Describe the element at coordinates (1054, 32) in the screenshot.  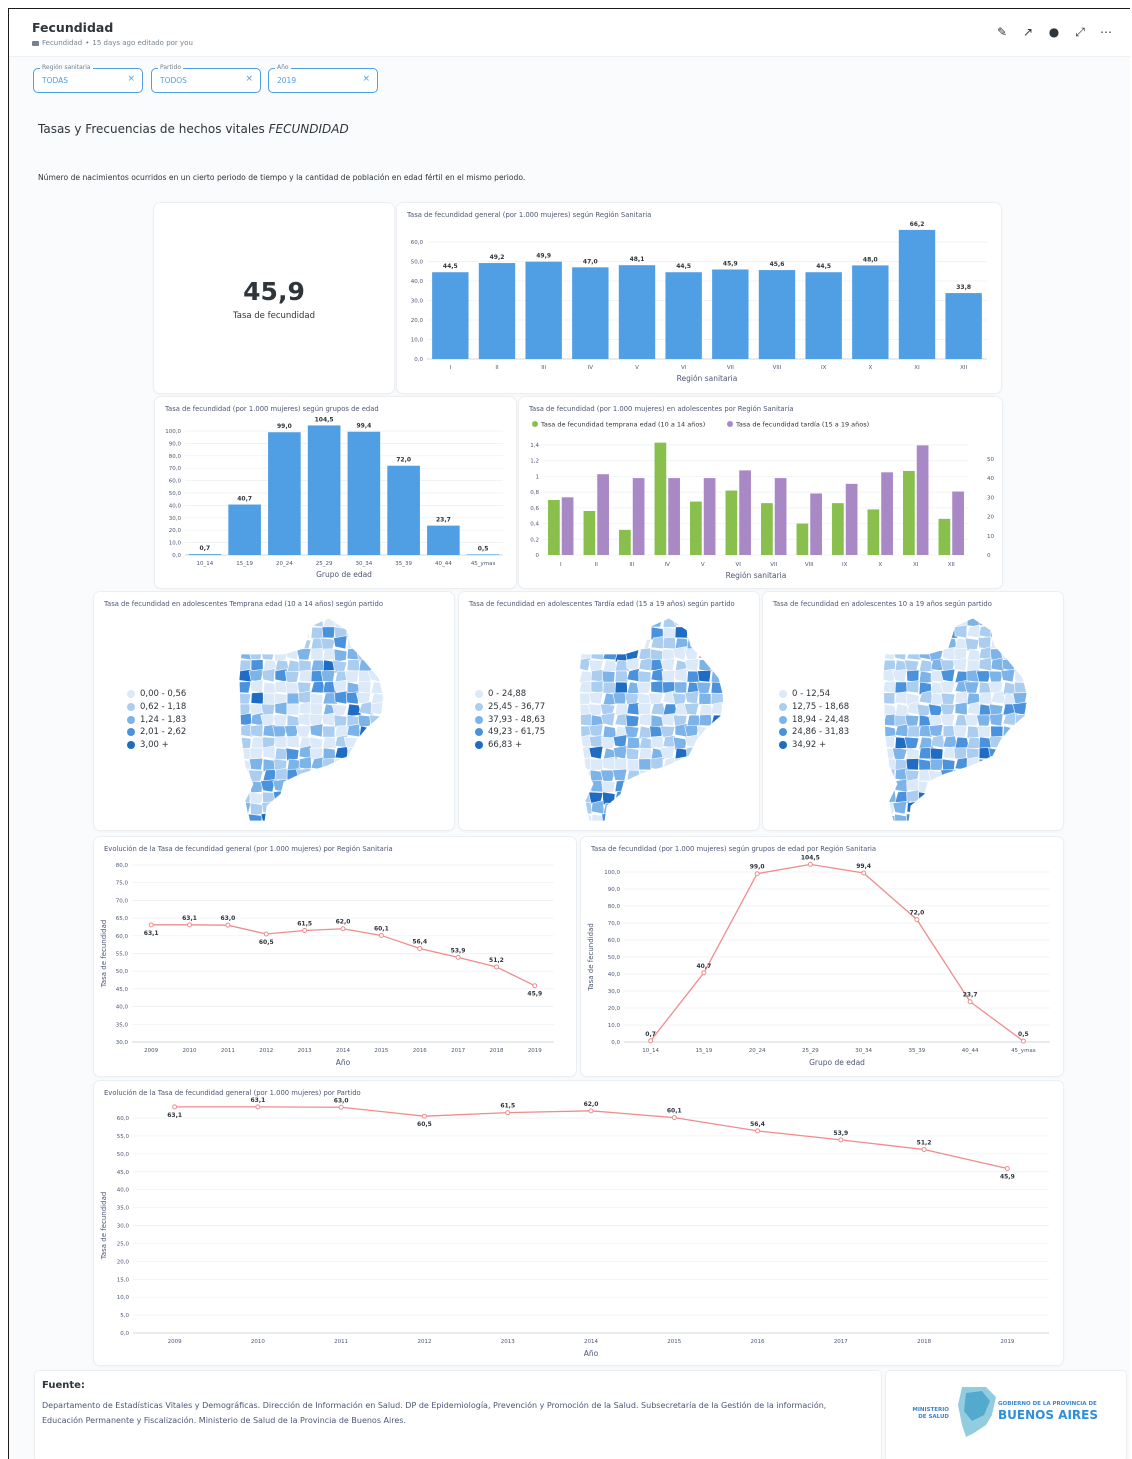
I see `clock-icon: ●` at that location.